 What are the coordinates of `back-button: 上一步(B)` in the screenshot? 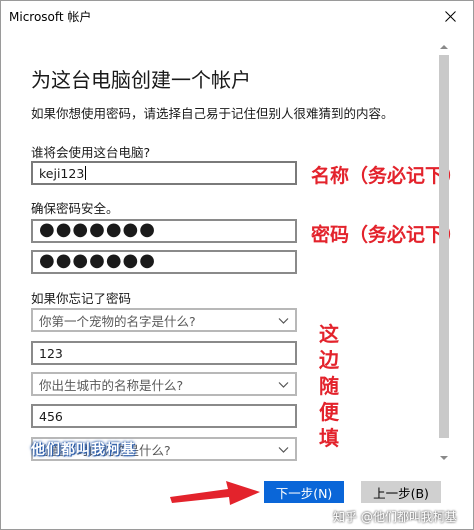 It's located at (401, 492).